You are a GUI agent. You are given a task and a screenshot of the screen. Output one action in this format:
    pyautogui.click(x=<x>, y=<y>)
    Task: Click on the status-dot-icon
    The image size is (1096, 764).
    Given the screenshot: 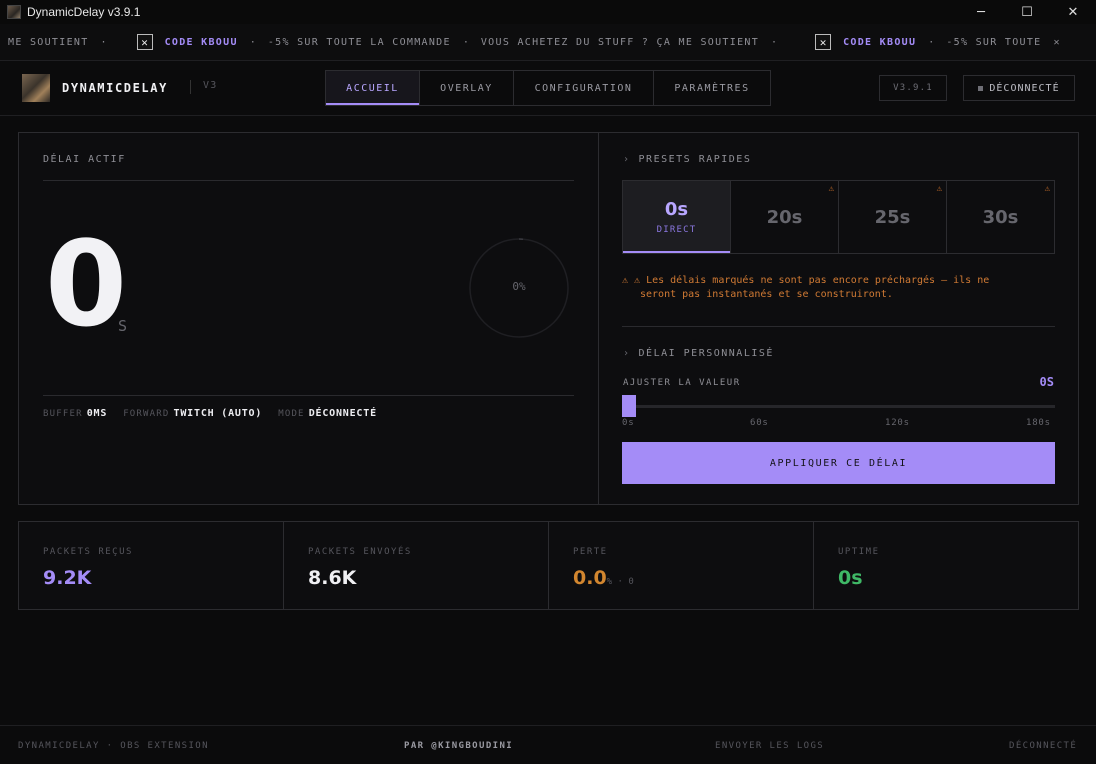 What is the action you would take?
    pyautogui.click(x=981, y=88)
    